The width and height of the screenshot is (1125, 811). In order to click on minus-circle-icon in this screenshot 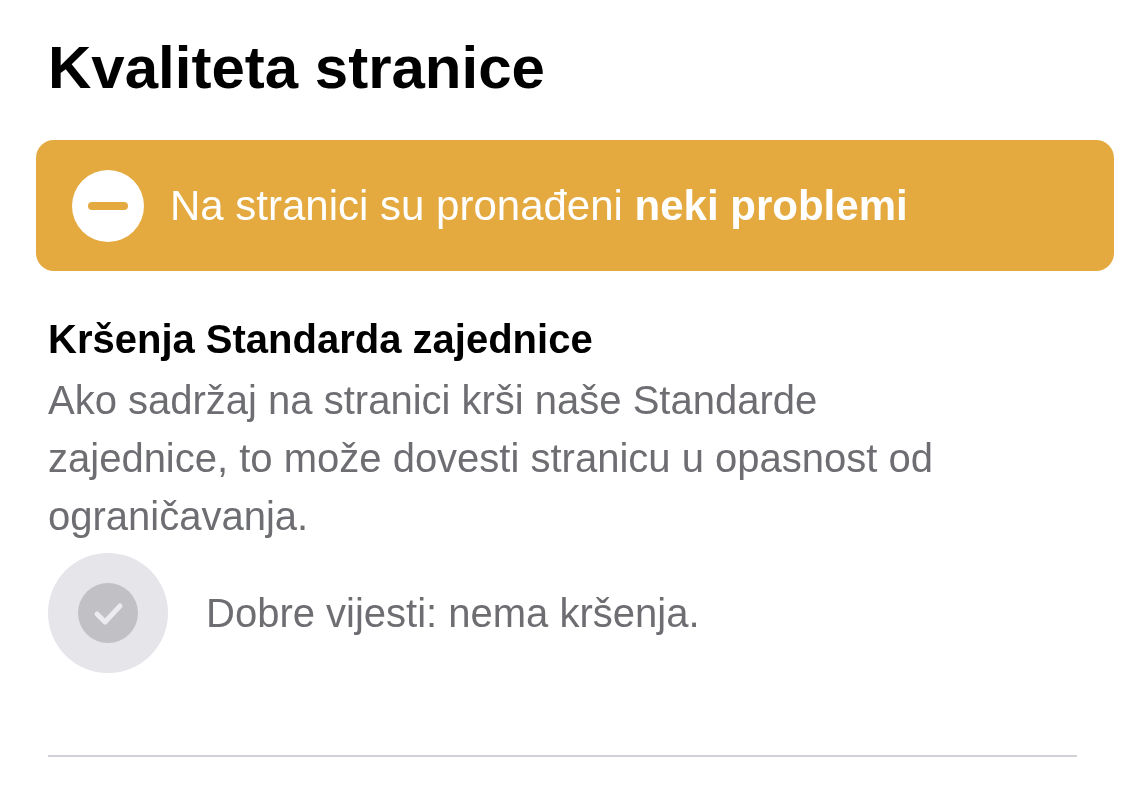, I will do `click(108, 205)`.